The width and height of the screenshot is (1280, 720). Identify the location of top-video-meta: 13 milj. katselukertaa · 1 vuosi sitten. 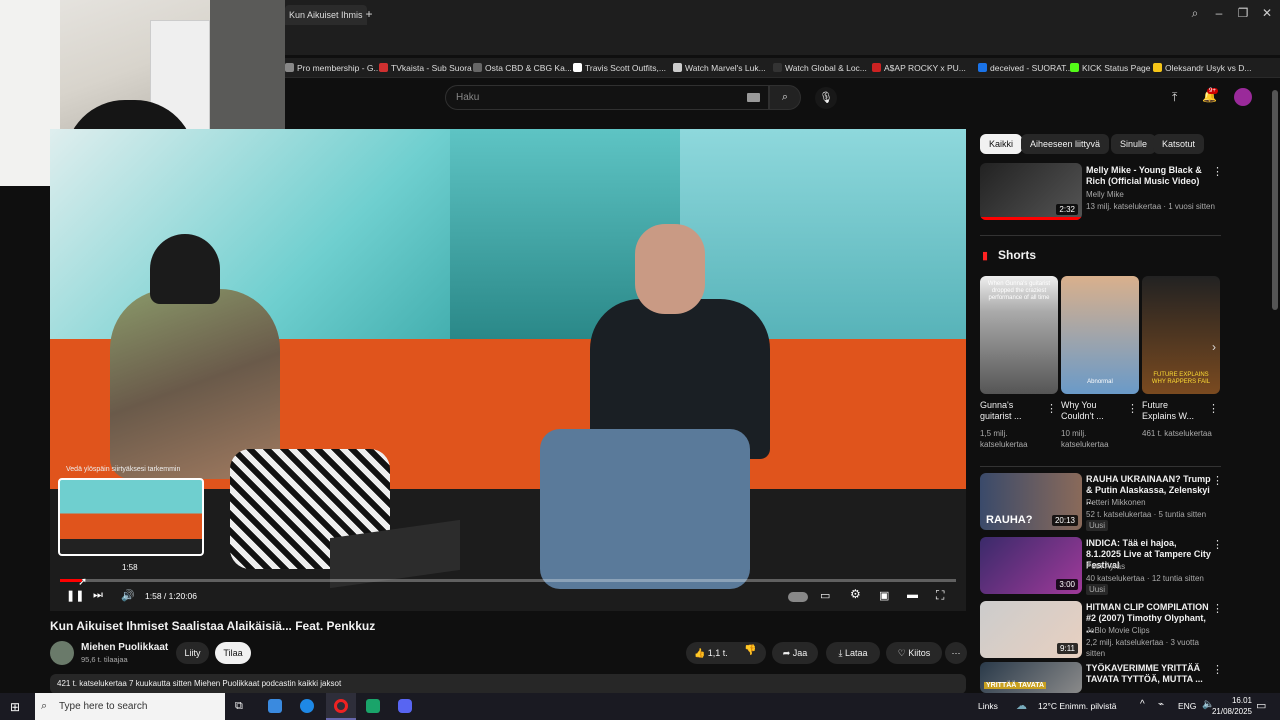
(1150, 206).